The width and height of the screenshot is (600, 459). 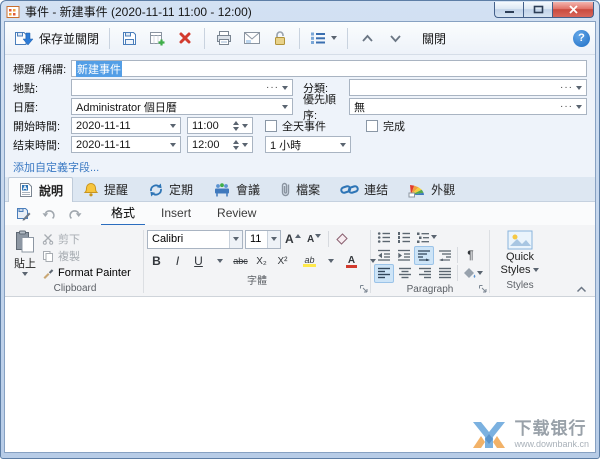 I want to click on priority-select: 無 ···, so click(x=468, y=106).